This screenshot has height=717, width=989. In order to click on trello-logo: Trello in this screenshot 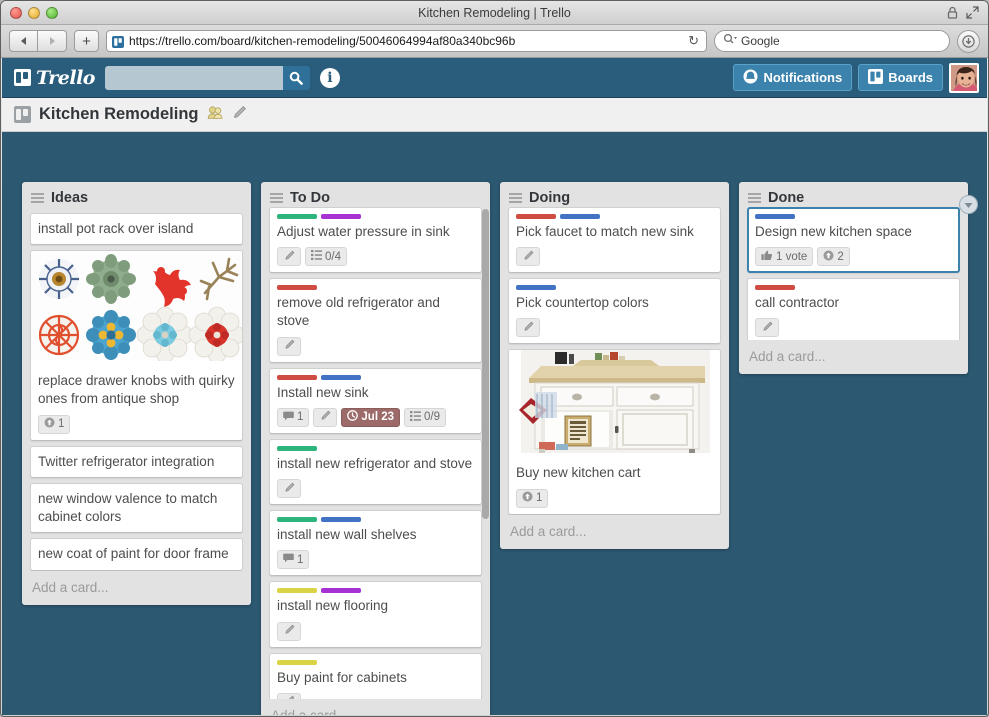, I will do `click(54, 78)`.